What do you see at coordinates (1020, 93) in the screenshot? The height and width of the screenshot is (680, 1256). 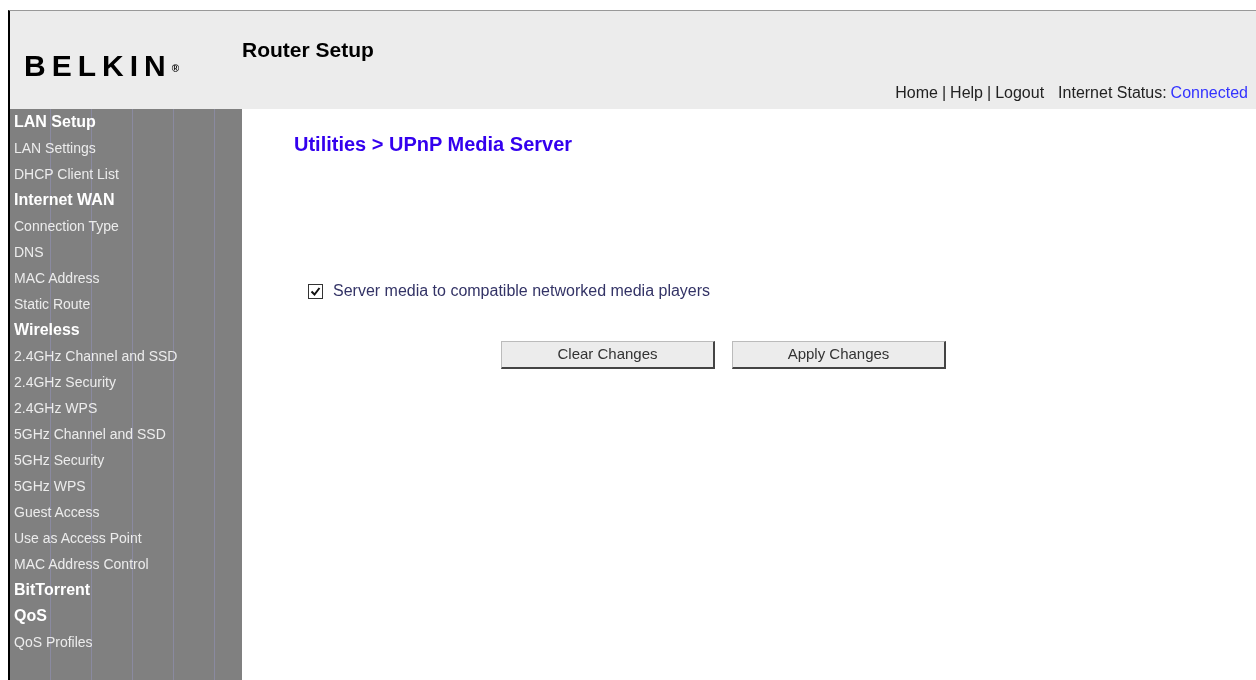 I see `header-link: Logout` at bounding box center [1020, 93].